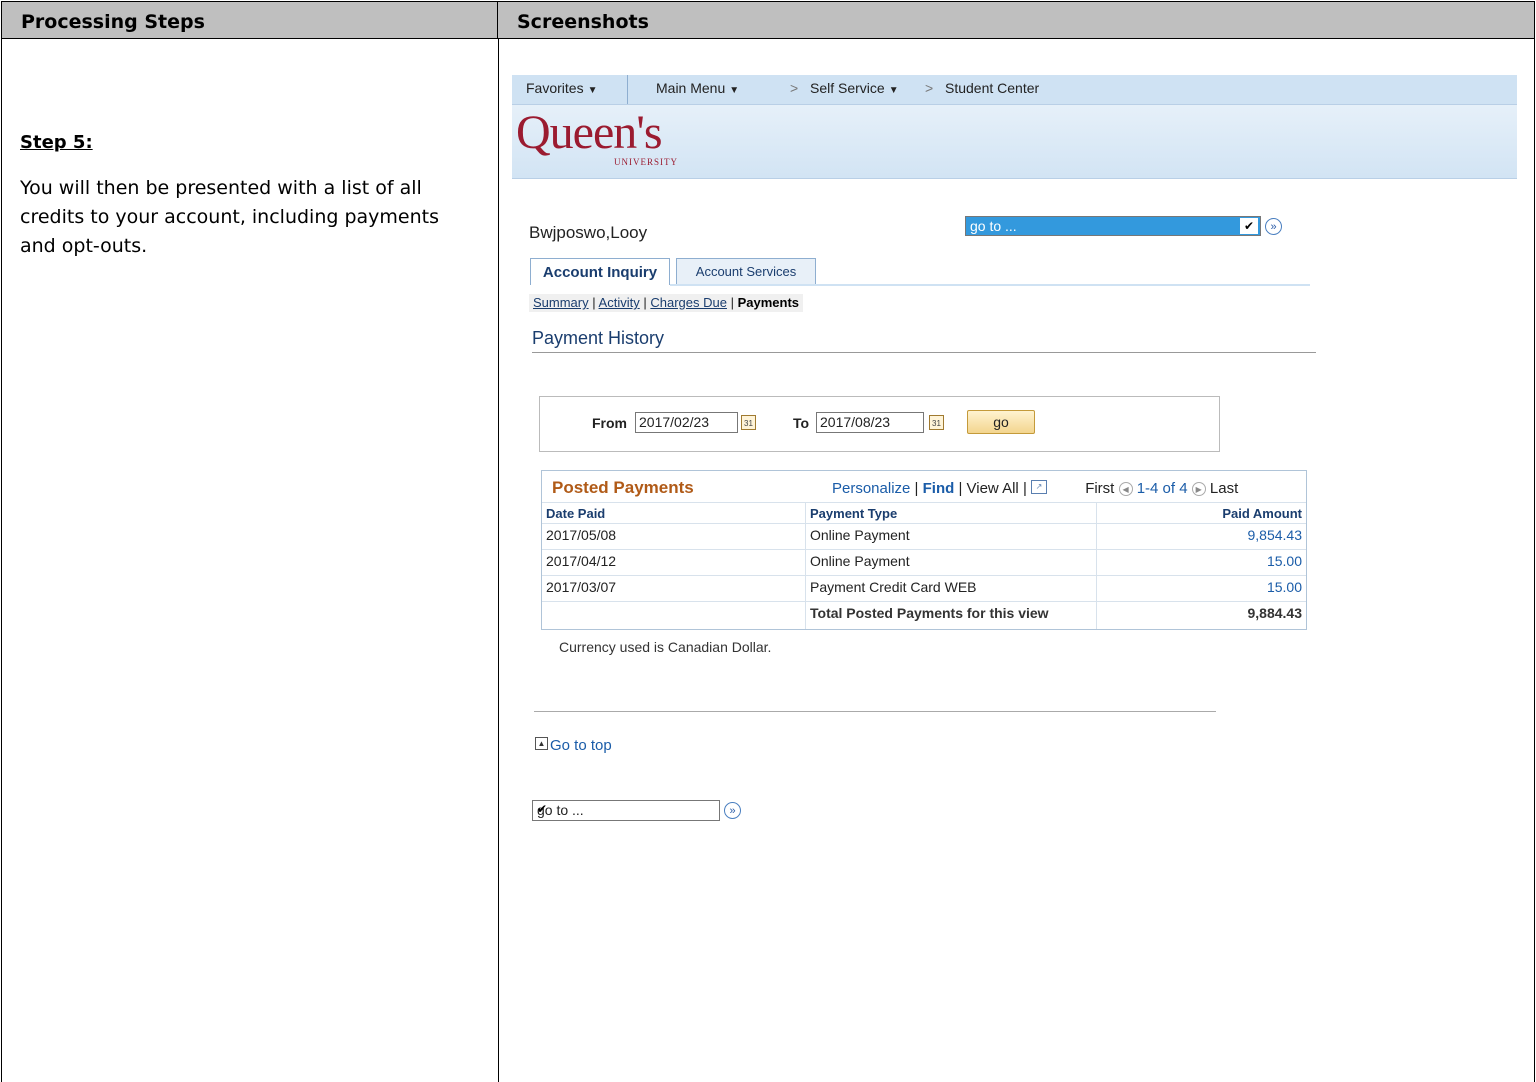 This screenshot has width=1536, height=1082. What do you see at coordinates (573, 745) in the screenshot?
I see `go-to-top-link: ▲ Go to top` at bounding box center [573, 745].